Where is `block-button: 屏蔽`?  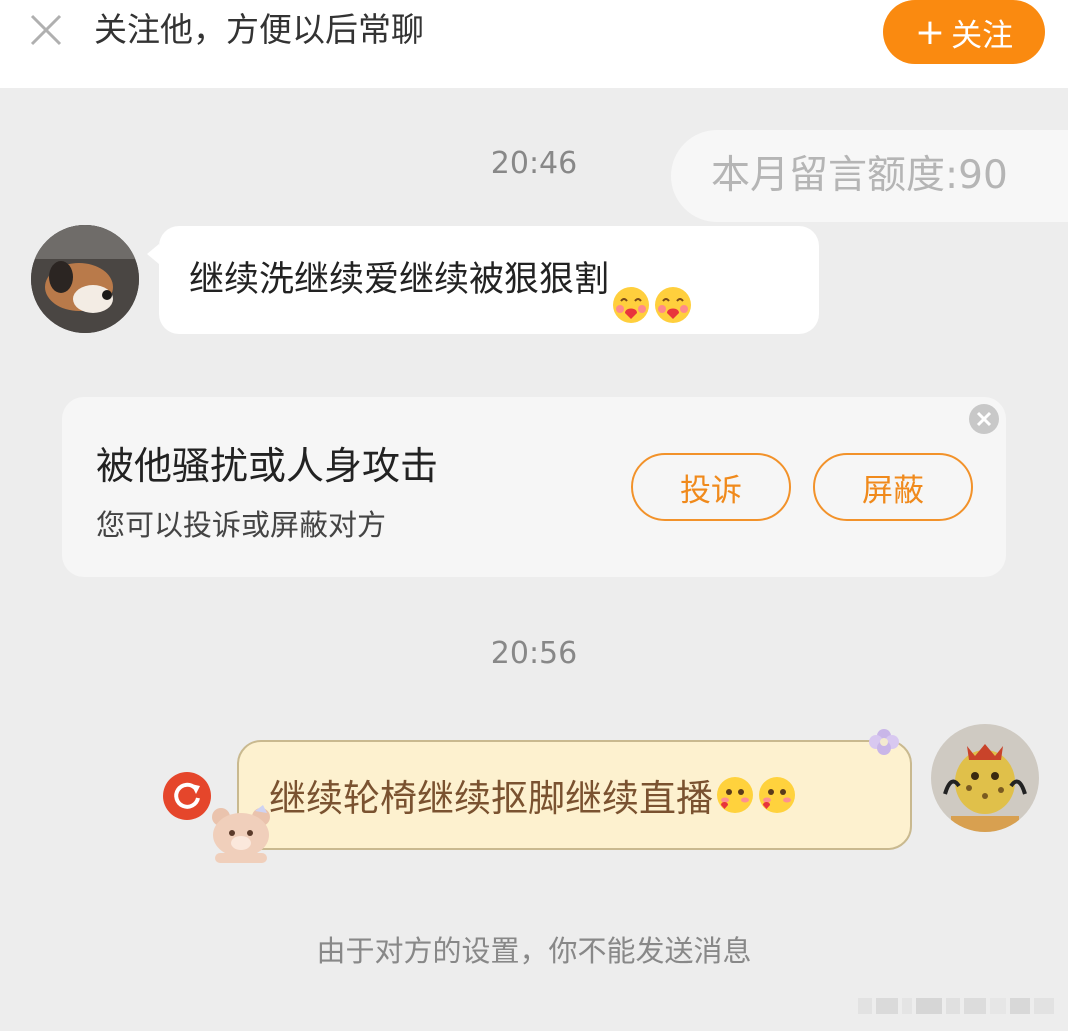
block-button: 屏蔽 is located at coordinates (893, 487).